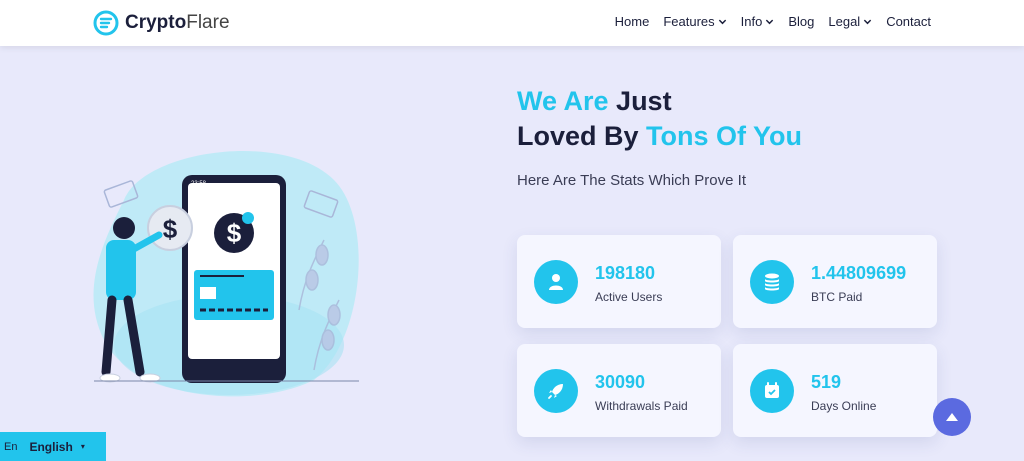  I want to click on brand-name: CryptoFlare, so click(177, 22).